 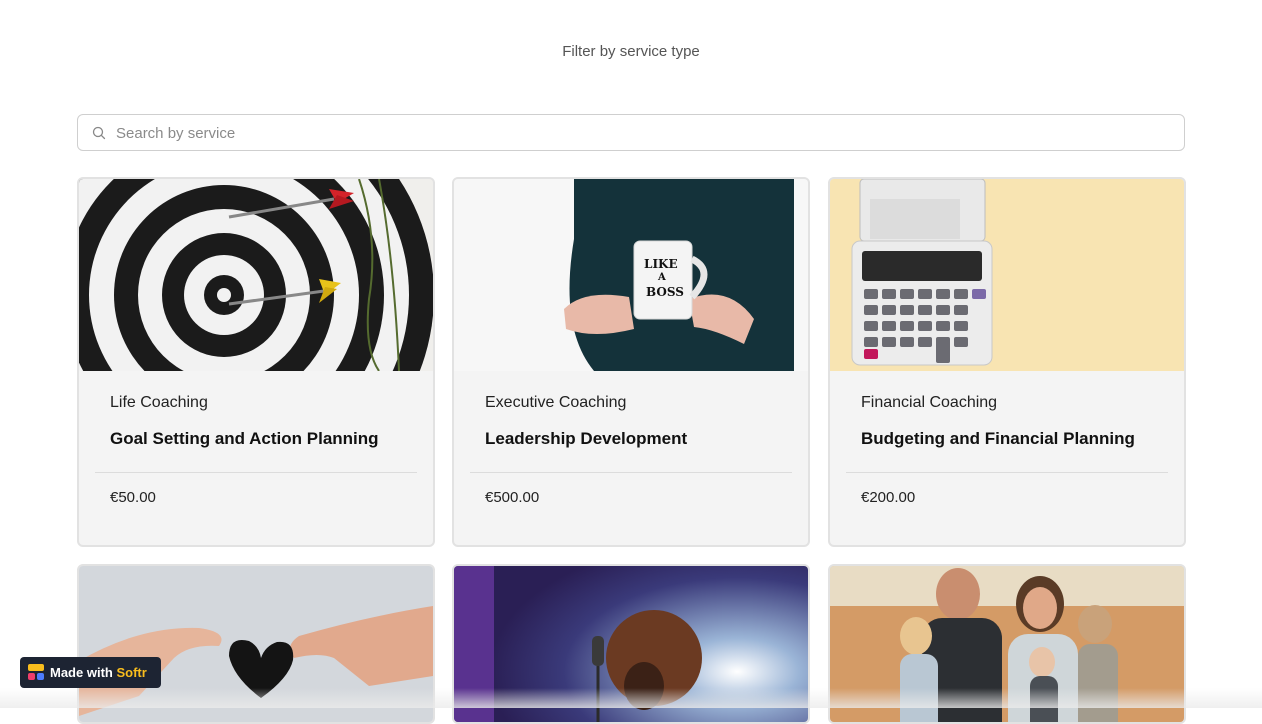 What do you see at coordinates (662, 277) in the screenshot?
I see `mug-text-line: A` at bounding box center [662, 277].